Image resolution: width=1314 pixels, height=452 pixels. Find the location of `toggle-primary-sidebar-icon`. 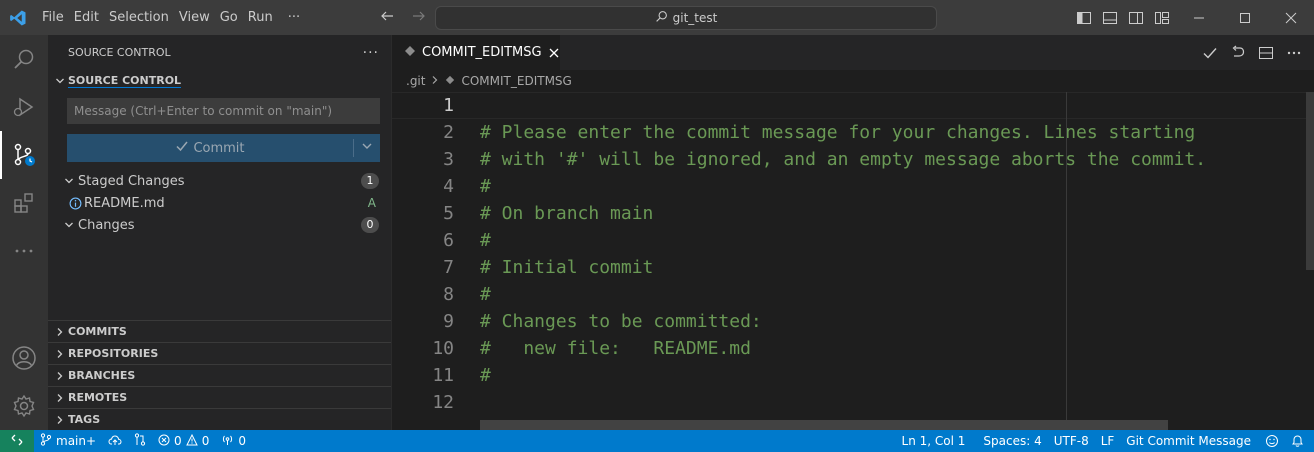

toggle-primary-sidebar-icon is located at coordinates (1084, 18).